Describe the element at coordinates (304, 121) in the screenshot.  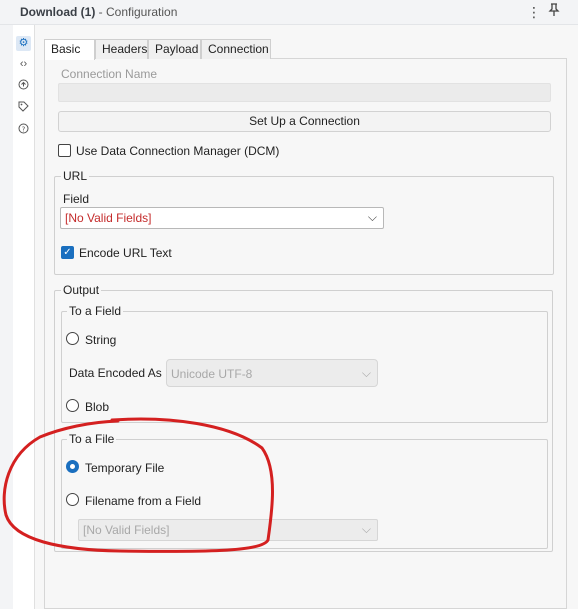
I see `setup-connection-button: Set Up a Connection` at that location.